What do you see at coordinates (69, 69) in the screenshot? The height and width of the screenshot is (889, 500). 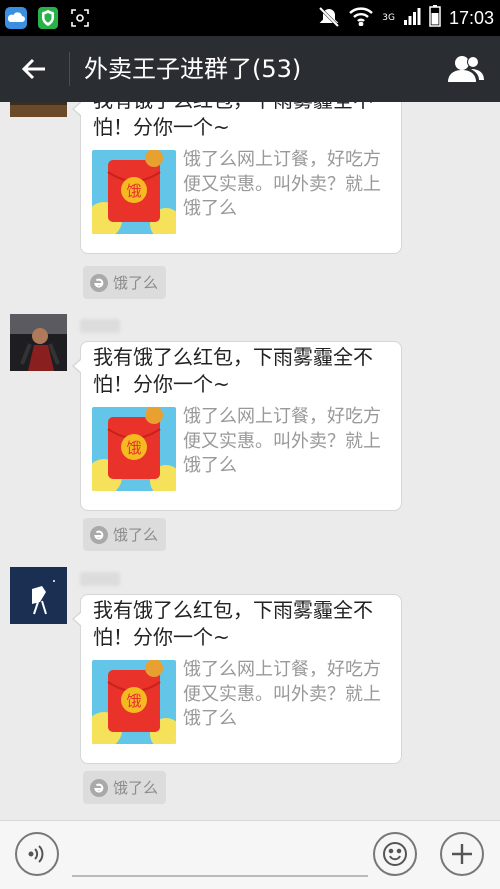 I see `header-divider` at bounding box center [69, 69].